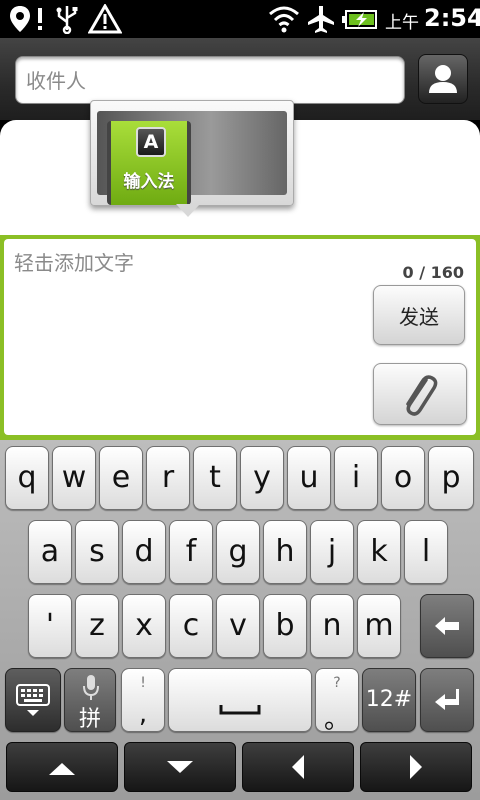 Image resolution: width=480 pixels, height=800 pixels. I want to click on key-s: s, so click(97, 552).